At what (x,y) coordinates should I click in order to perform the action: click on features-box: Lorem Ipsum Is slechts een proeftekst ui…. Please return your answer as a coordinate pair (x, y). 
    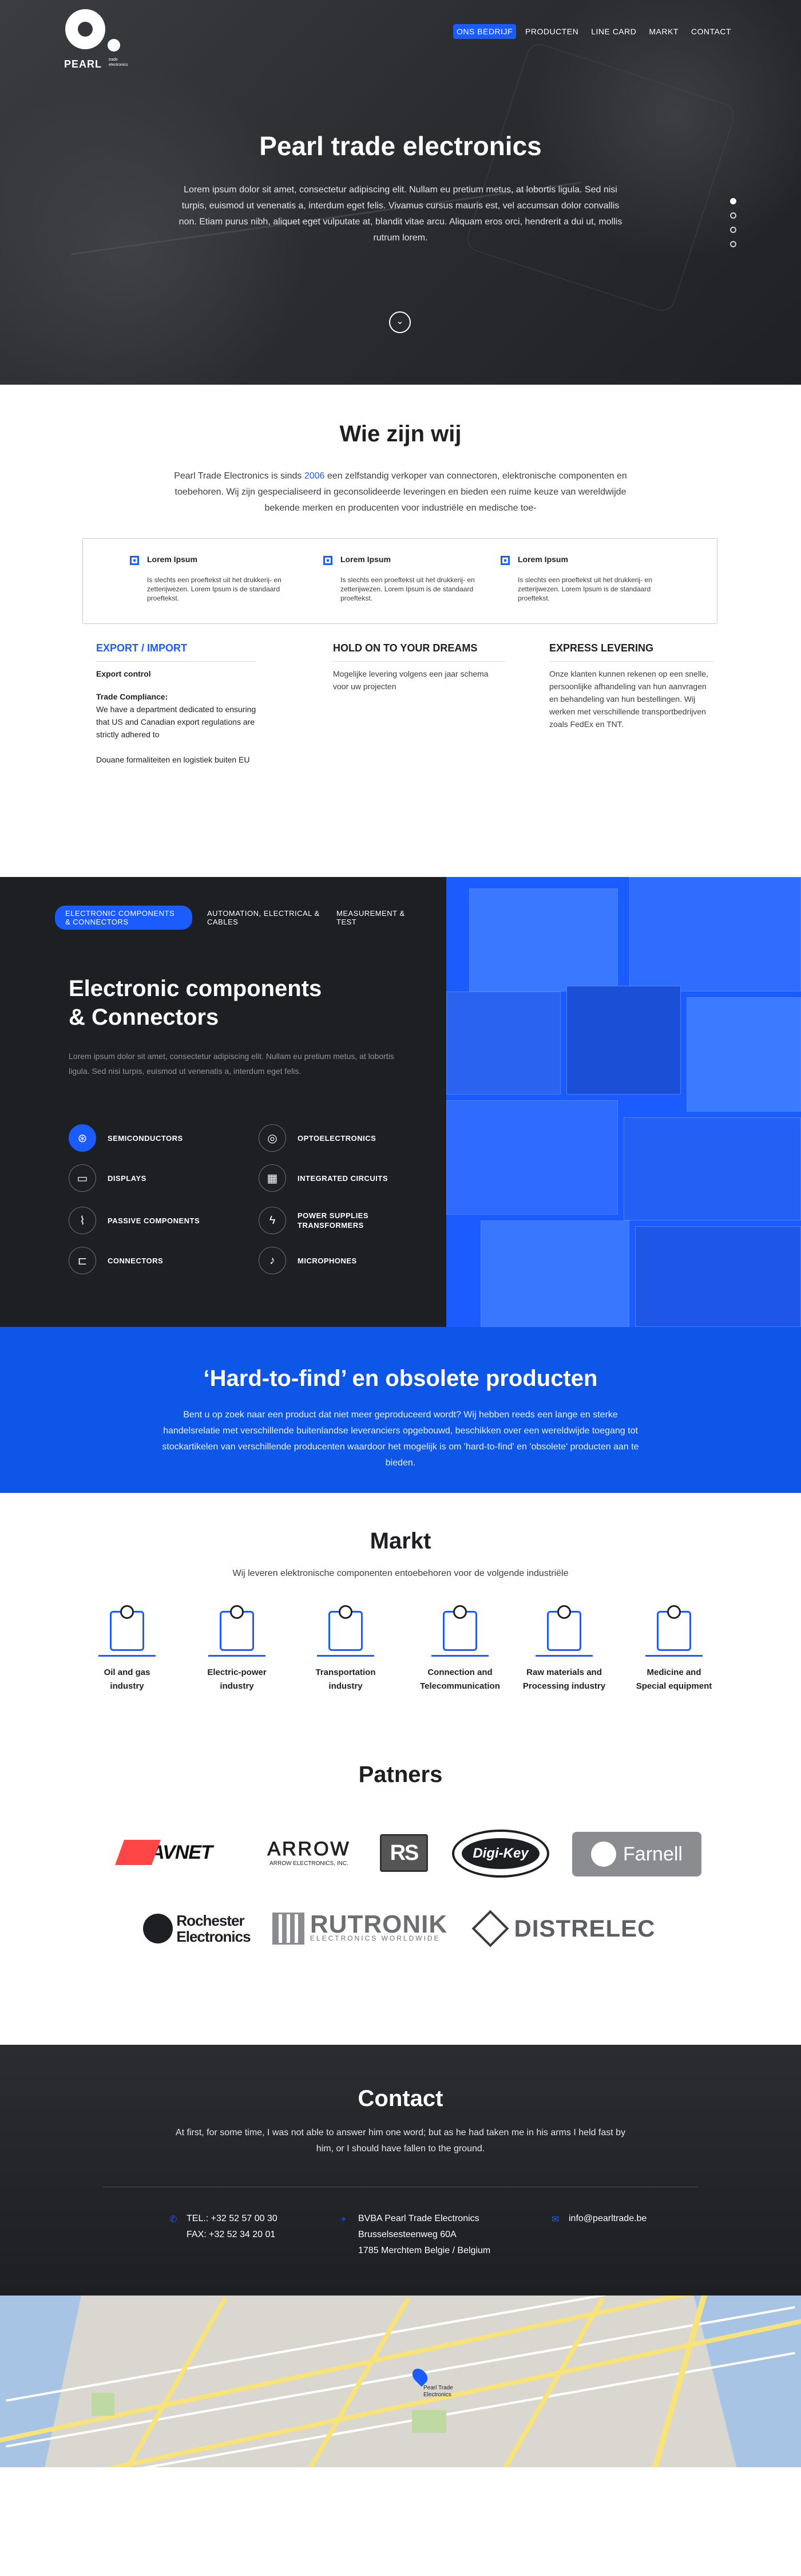
    Looking at the image, I should click on (400, 581).